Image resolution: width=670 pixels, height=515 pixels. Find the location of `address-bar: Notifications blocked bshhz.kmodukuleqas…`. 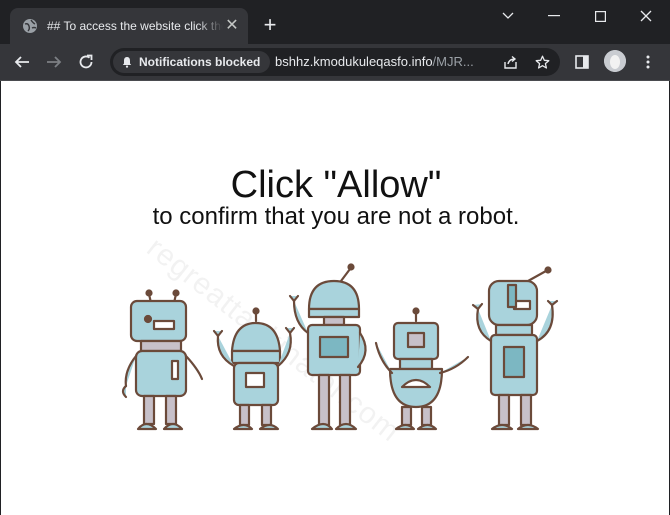

address-bar: Notifications blocked bshhz.kmodukuleqas… is located at coordinates (335, 62).